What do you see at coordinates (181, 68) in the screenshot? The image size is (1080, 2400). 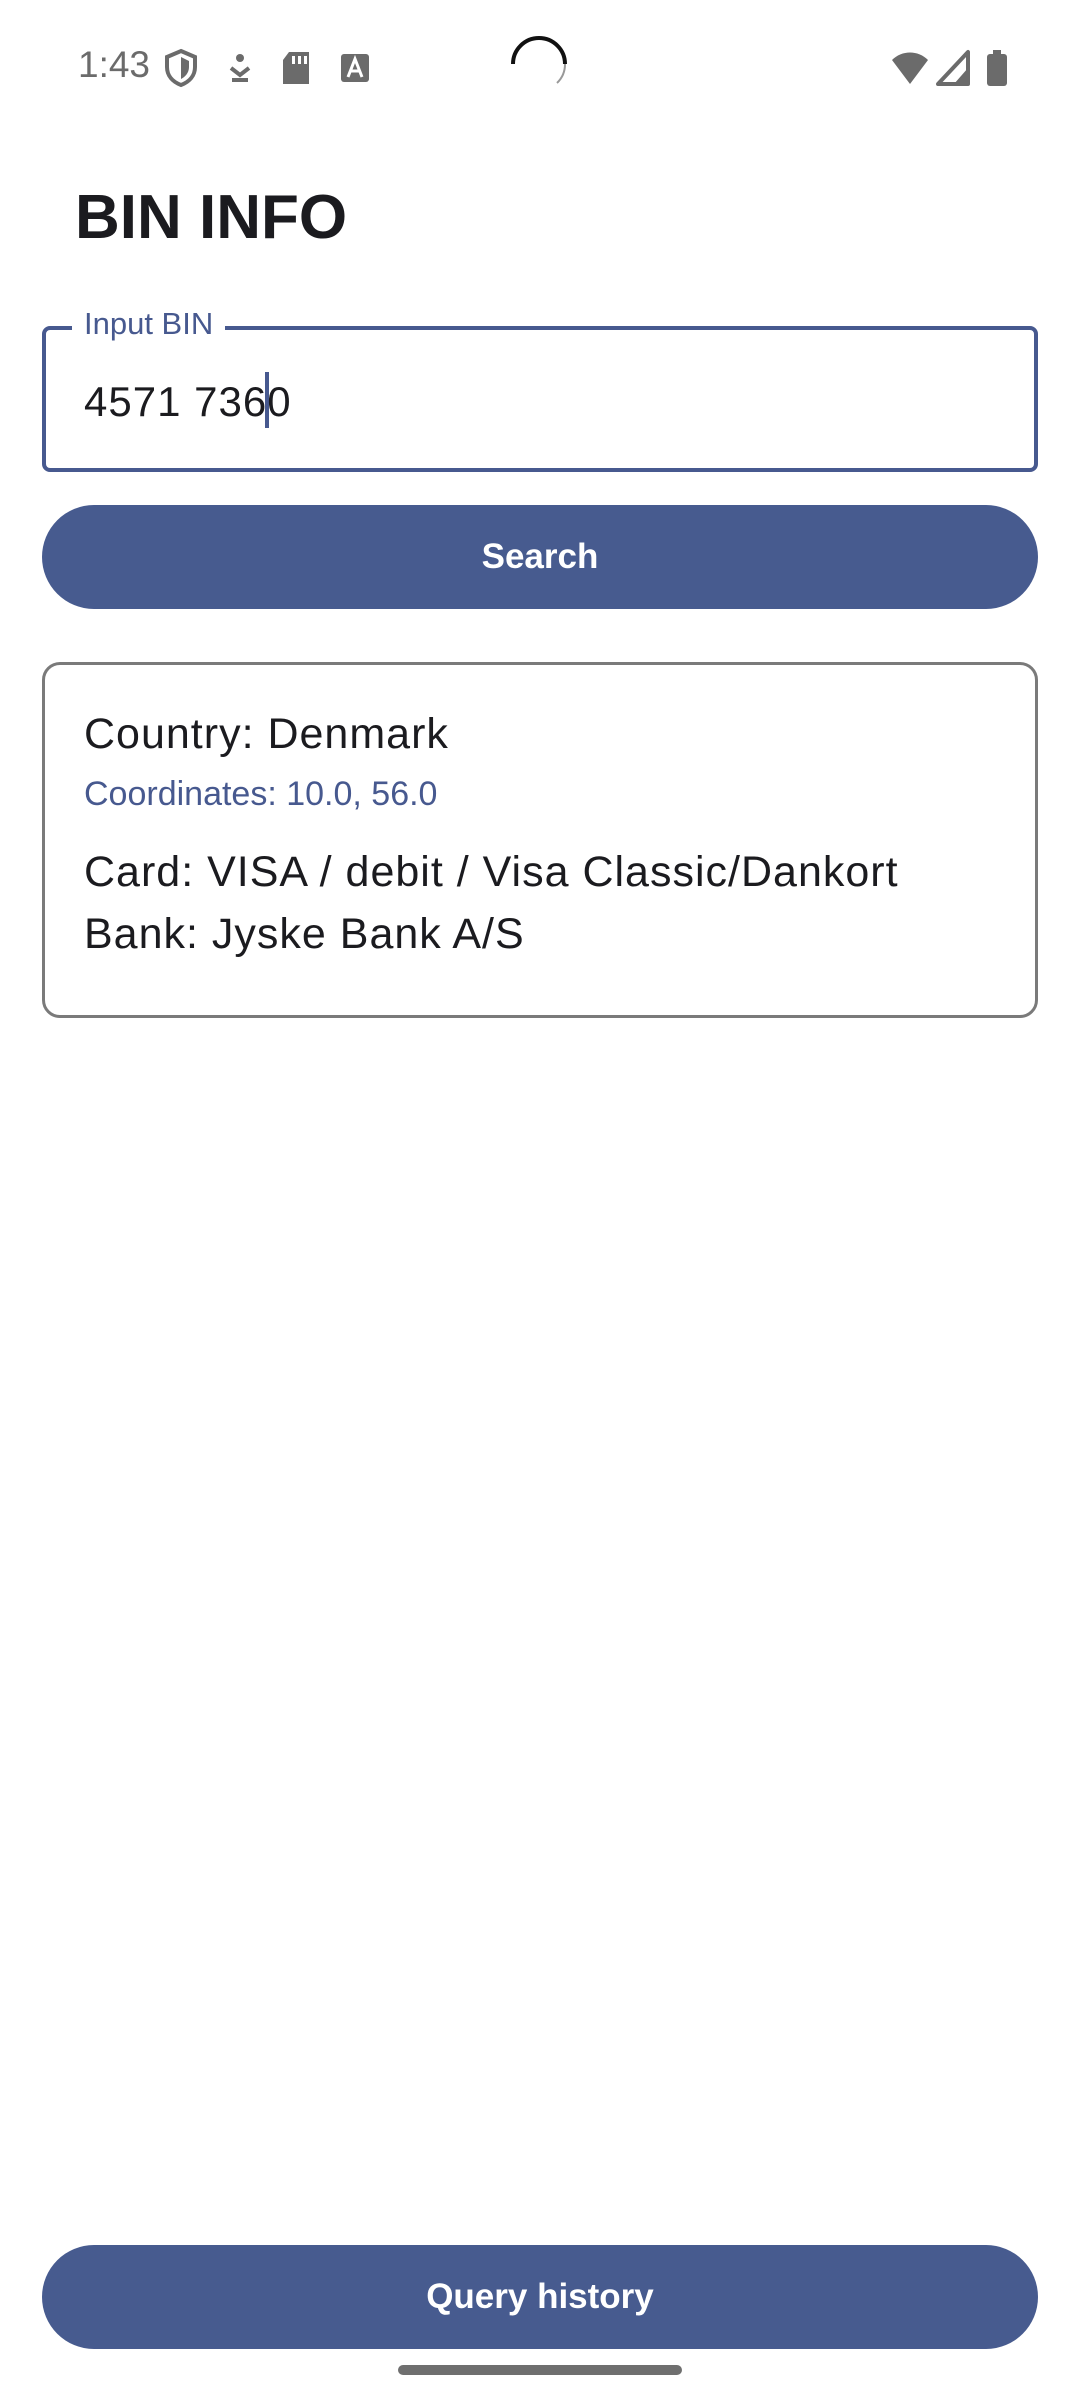 I see `shield-icon` at bounding box center [181, 68].